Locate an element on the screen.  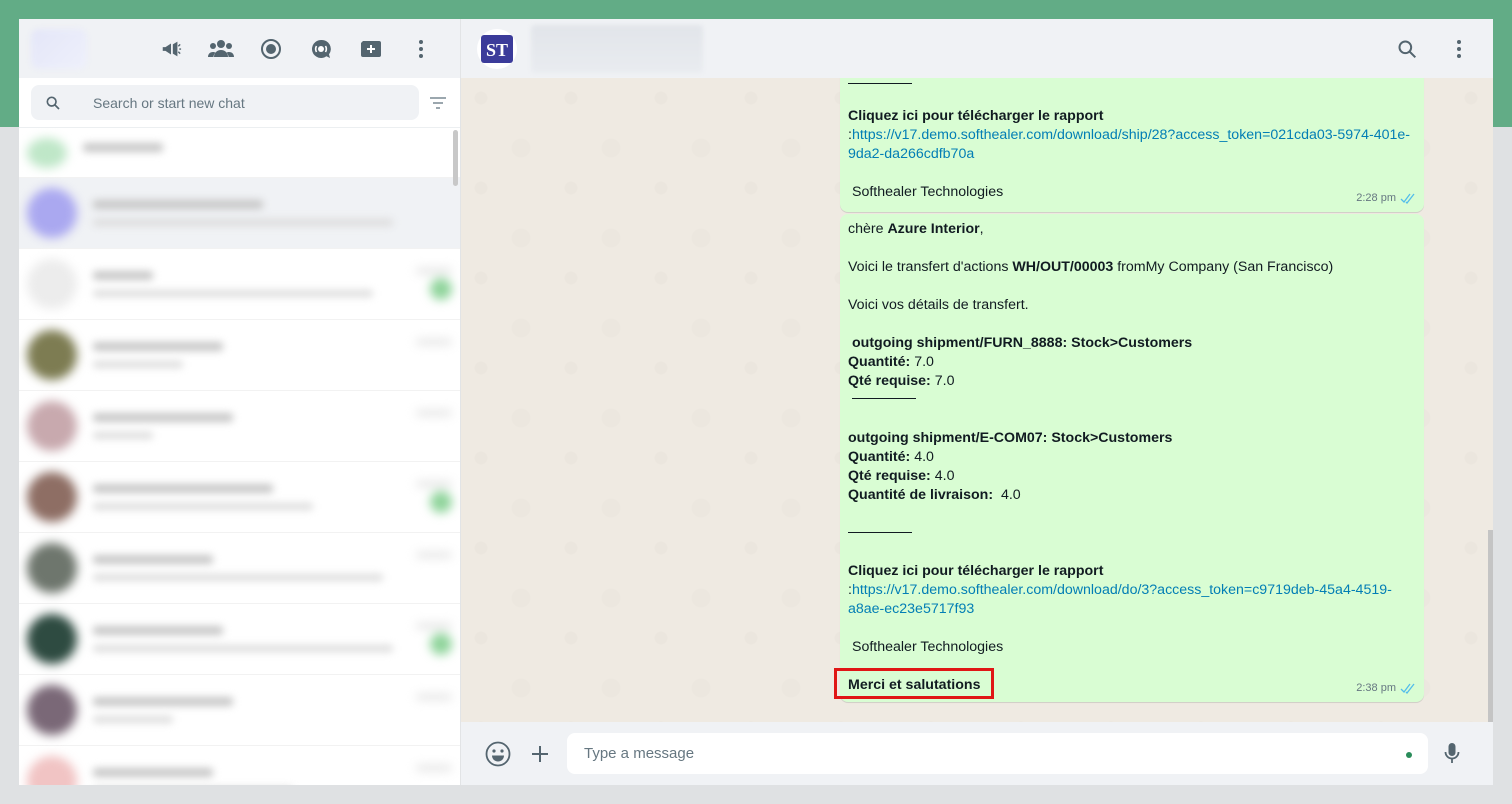
contact-avatar: ST is located at coordinates (497, 48).